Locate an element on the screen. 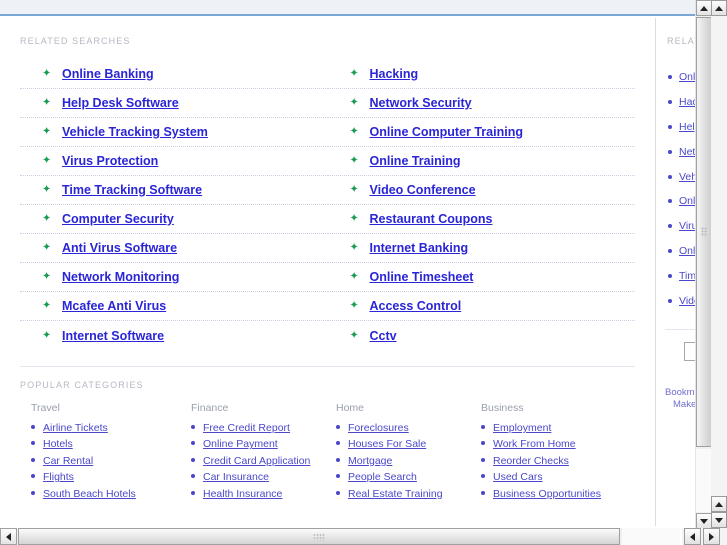  related-search-cell: ✦ Online Banking is located at coordinates (174, 74).